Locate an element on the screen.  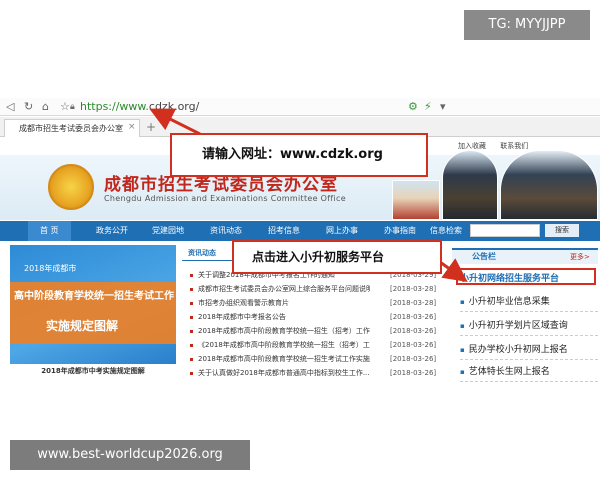
extension-icon: ⚙ is located at coordinates (413, 107).